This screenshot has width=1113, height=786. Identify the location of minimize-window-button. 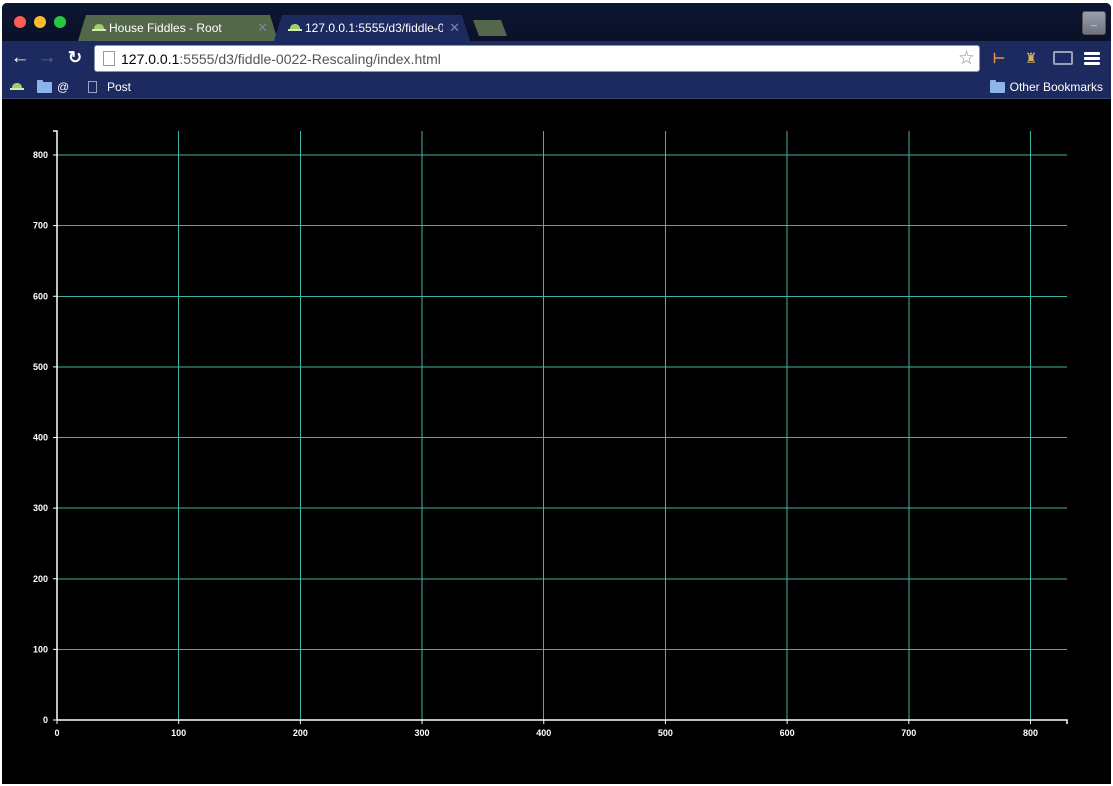
(40, 22).